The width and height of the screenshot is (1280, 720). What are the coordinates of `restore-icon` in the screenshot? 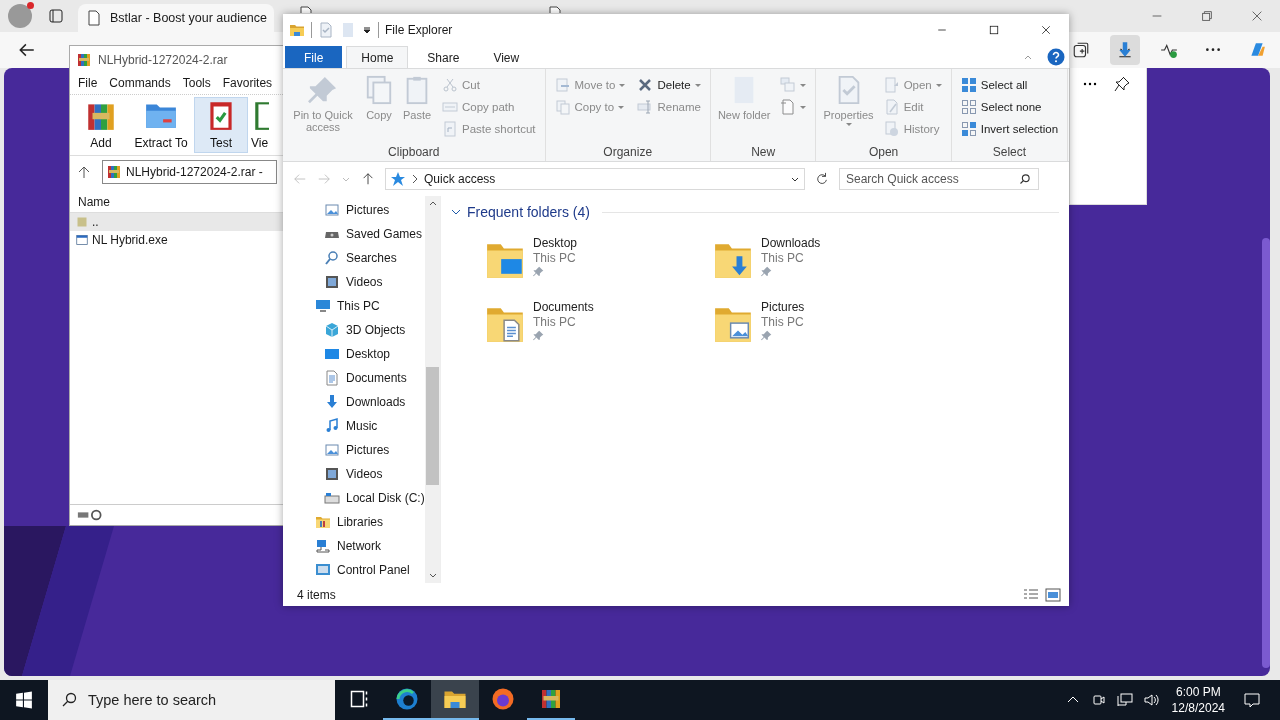 It's located at (1207, 16).